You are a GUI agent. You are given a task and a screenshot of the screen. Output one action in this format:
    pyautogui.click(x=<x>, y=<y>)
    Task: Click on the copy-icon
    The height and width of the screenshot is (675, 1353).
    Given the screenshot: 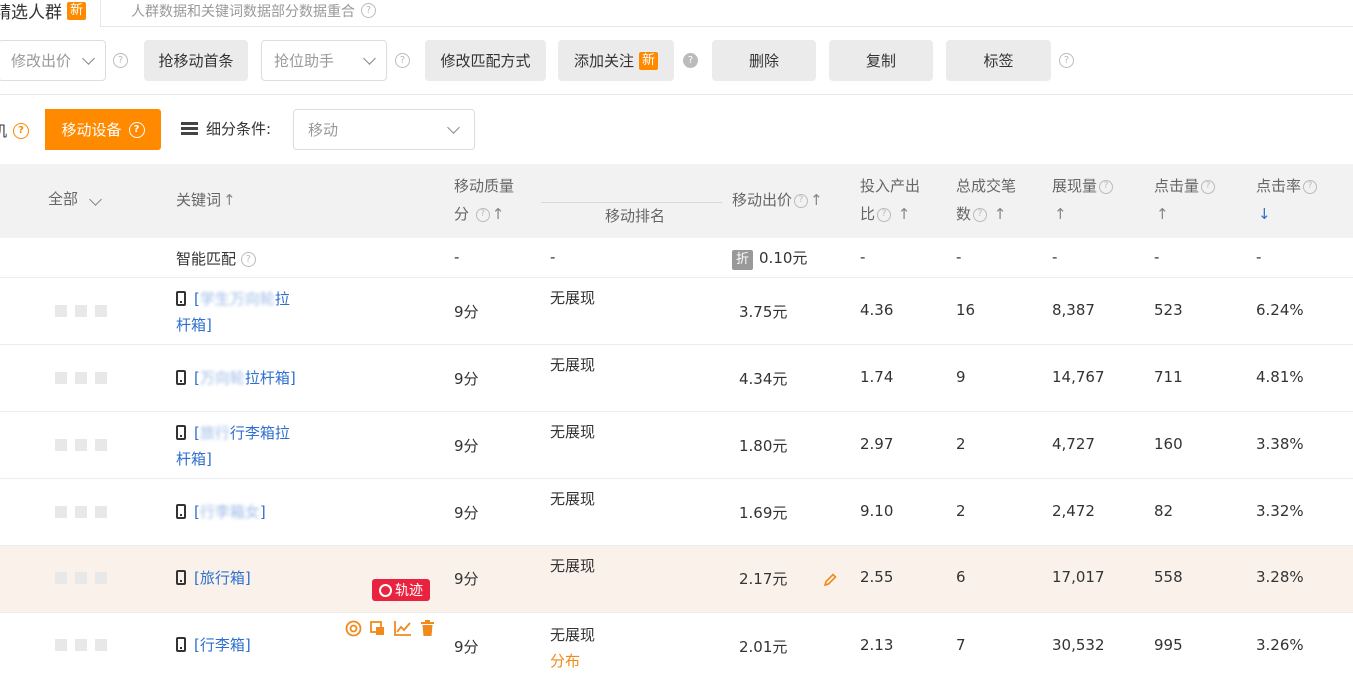 What is the action you would take?
    pyautogui.click(x=377, y=628)
    